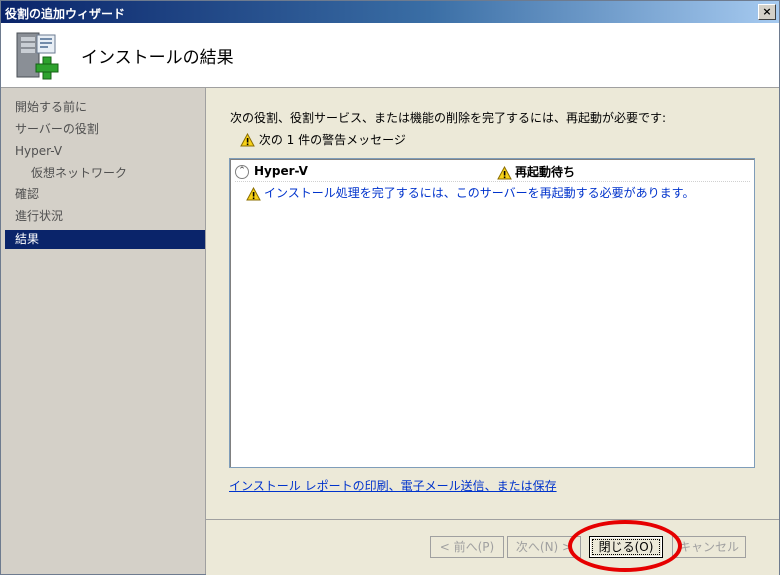  What do you see at coordinates (492, 172) in the screenshot?
I see `result-row: ⌃ Hyper-V 再起動待ち` at bounding box center [492, 172].